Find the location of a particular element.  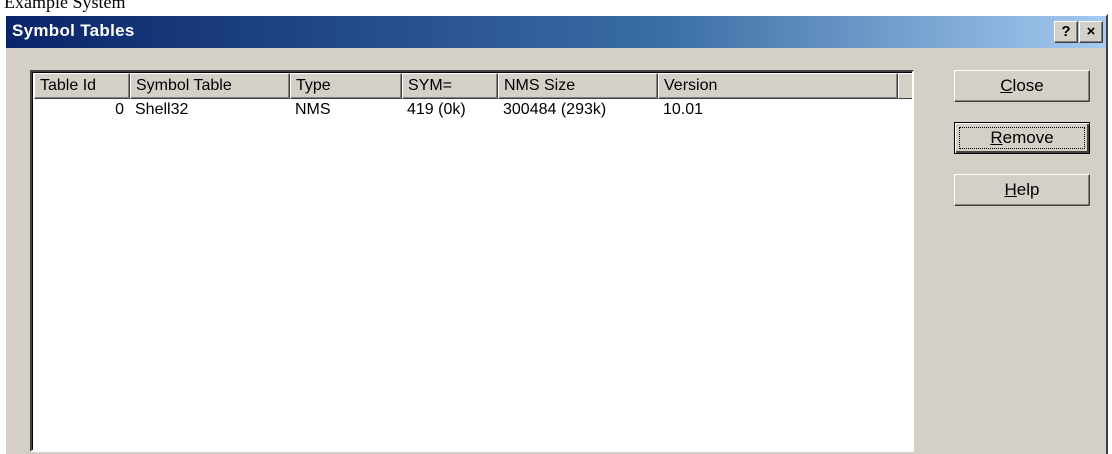

remove-button-label: Remove is located at coordinates (1022, 137).